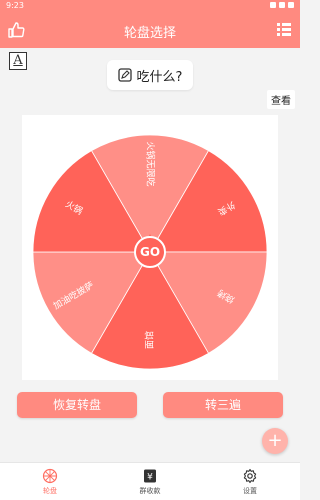 Image resolution: width=320 pixels, height=500 pixels. I want to click on spin-three-times-button: 转三遍, so click(223, 405).